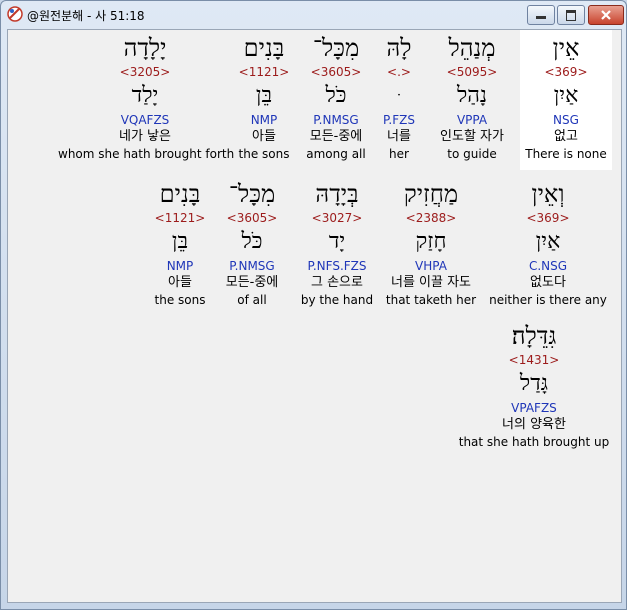 The height and width of the screenshot is (610, 627). What do you see at coordinates (566, 120) in the screenshot?
I see `morphology-code: NSG` at bounding box center [566, 120].